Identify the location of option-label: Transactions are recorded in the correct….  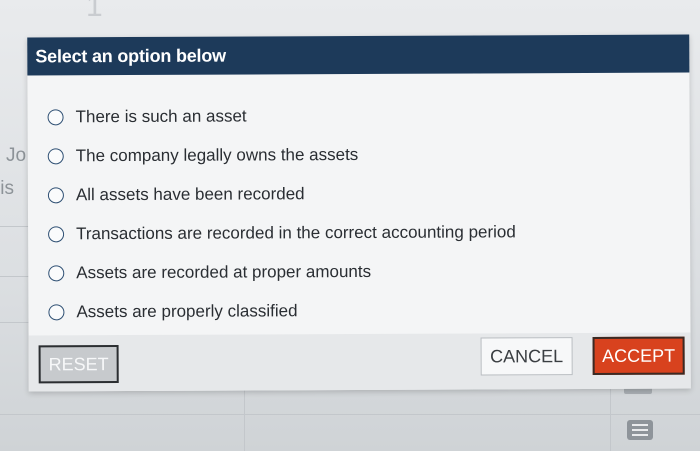
(296, 232).